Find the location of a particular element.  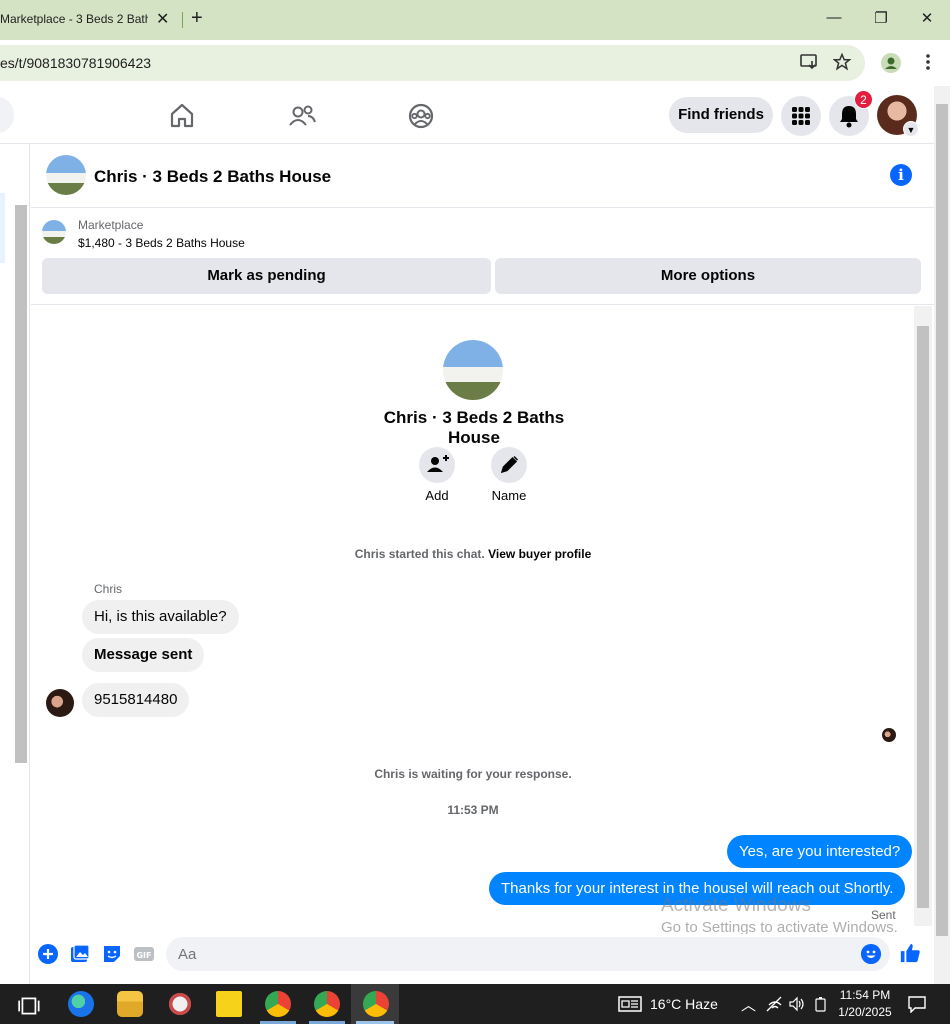

pencil-icon is located at coordinates (509, 464).